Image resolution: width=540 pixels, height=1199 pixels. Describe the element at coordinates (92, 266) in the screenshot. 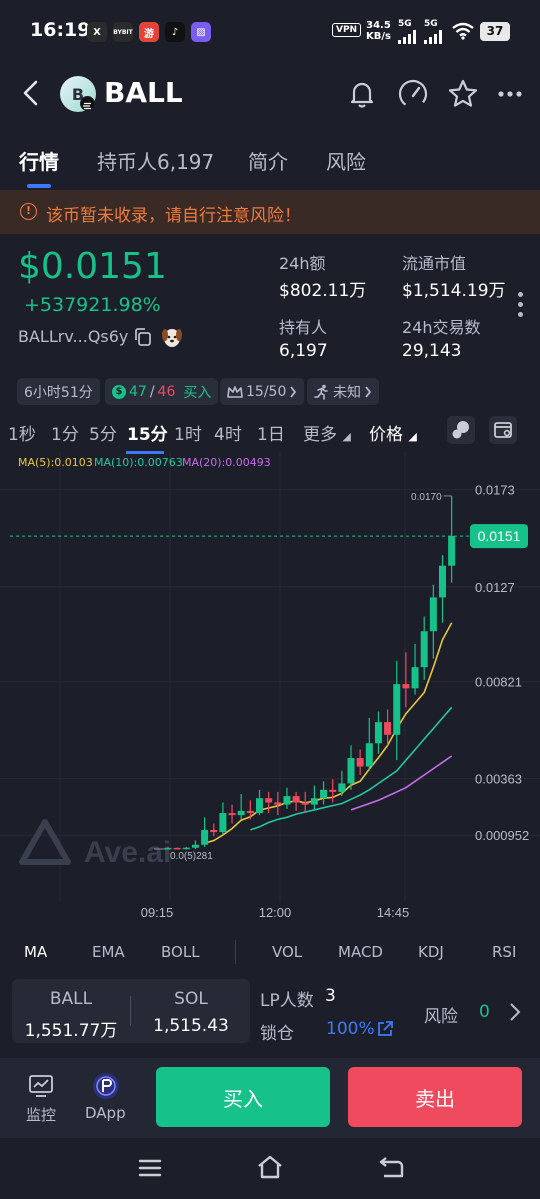

I see `current-price: $0.0151` at that location.